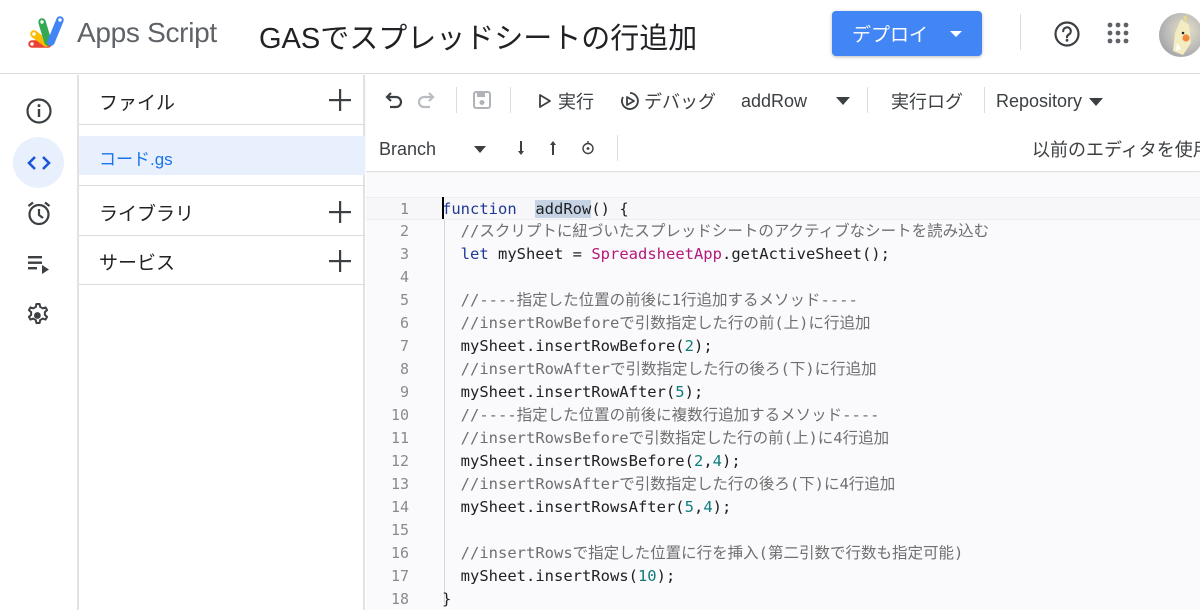  I want to click on code-line: 14 mySheet.insertRowsAfter(5,4);, so click(783, 507).